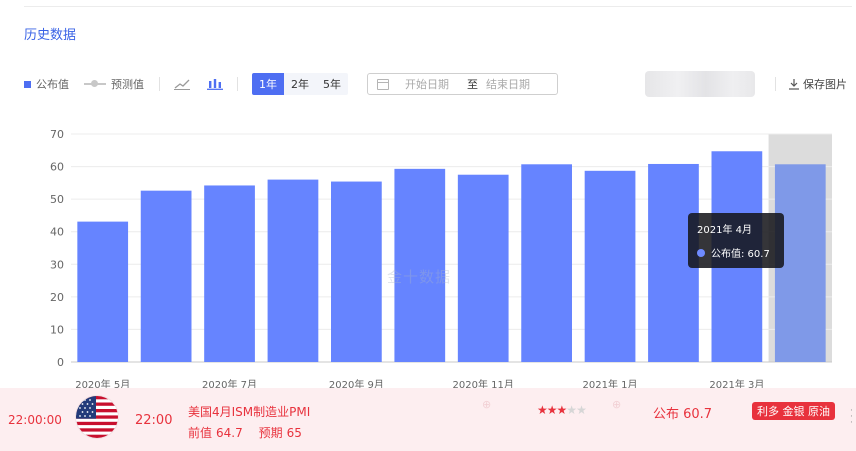 This screenshot has height=451, width=856. Describe the element at coordinates (434, 84) in the screenshot. I see `start-date-input` at that location.